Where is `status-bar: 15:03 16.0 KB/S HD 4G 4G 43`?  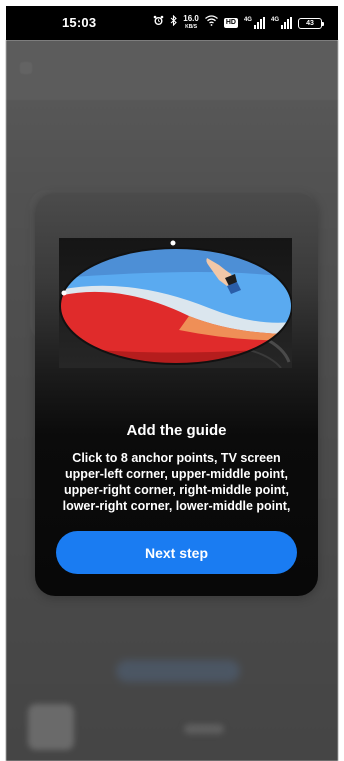
status-bar: 15:03 16.0 KB/S HD 4G 4G 43 is located at coordinates (172, 23).